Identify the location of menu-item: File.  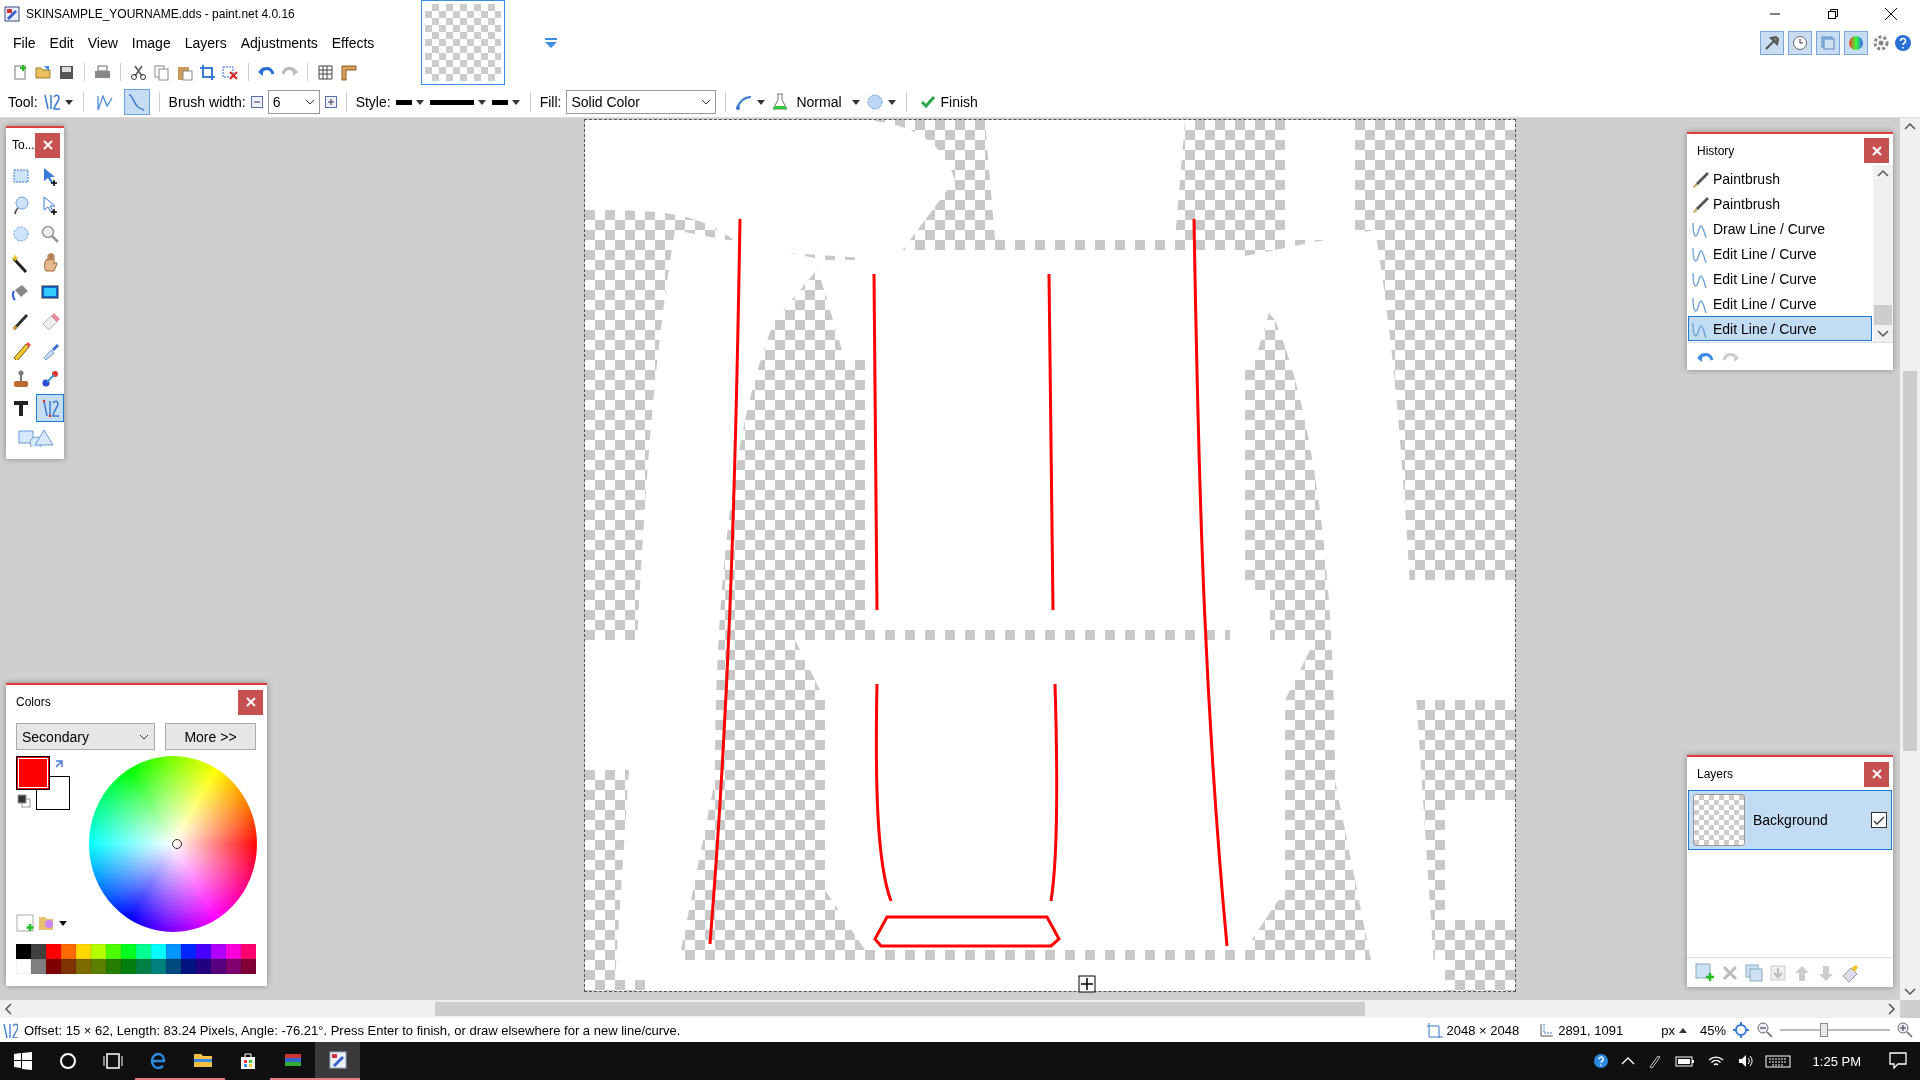
(24, 43).